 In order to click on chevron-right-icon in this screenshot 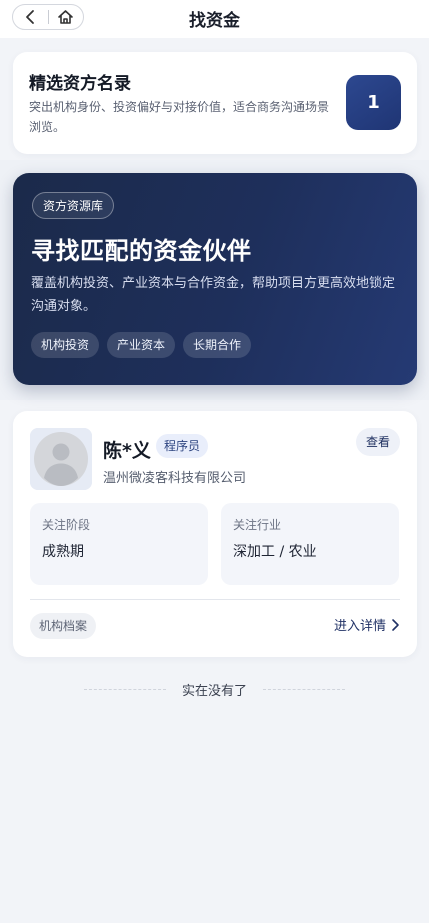, I will do `click(395, 624)`.